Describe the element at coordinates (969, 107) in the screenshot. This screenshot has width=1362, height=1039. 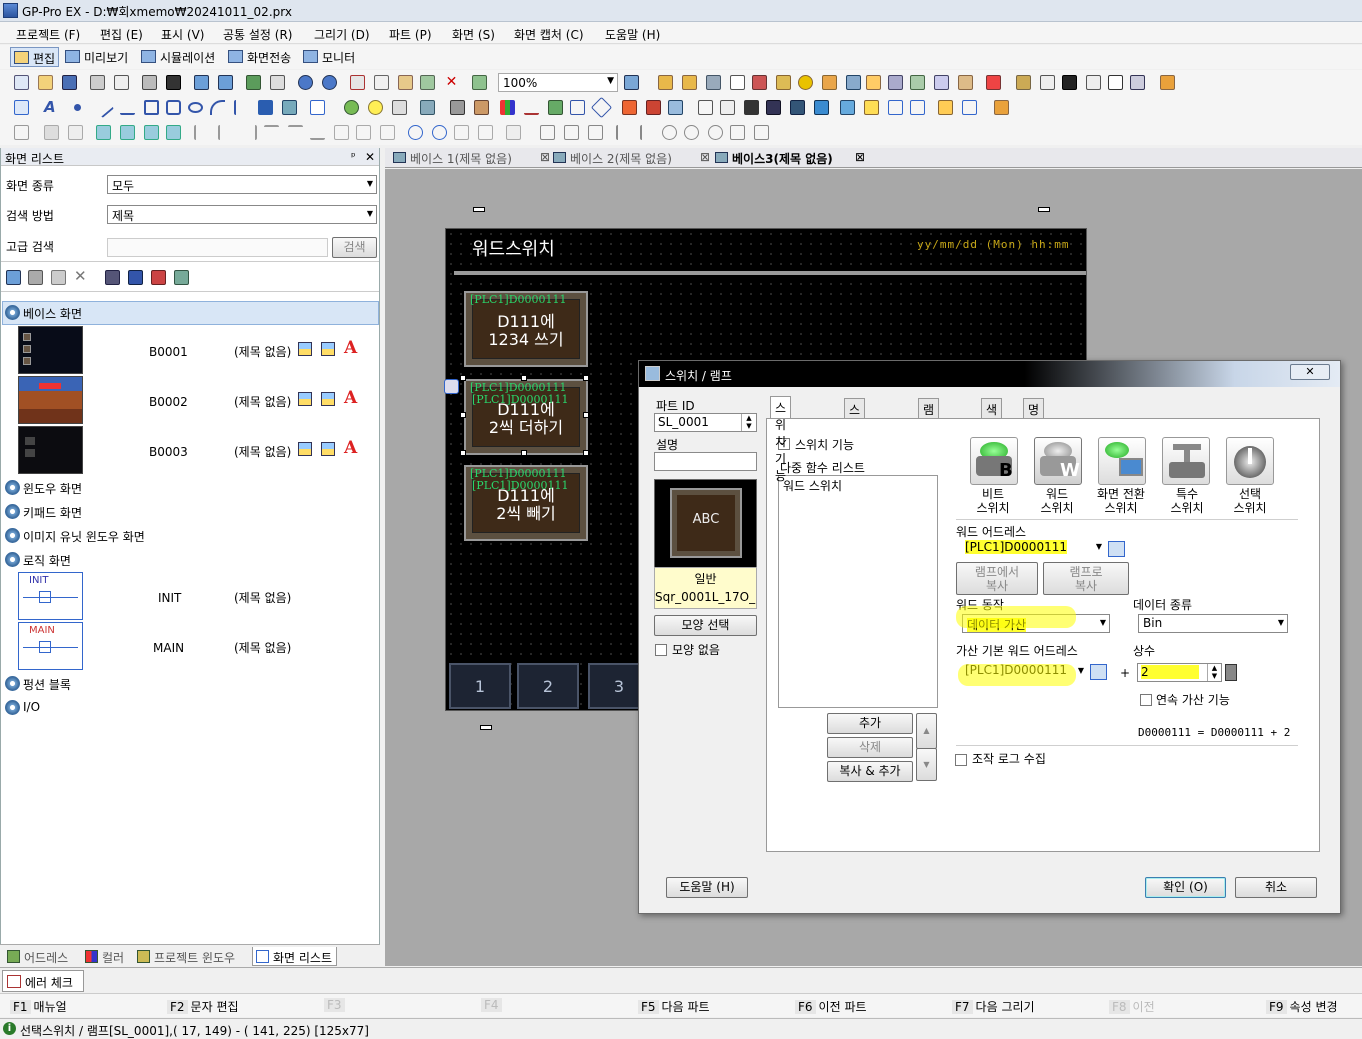
I see `animation-icon` at that location.